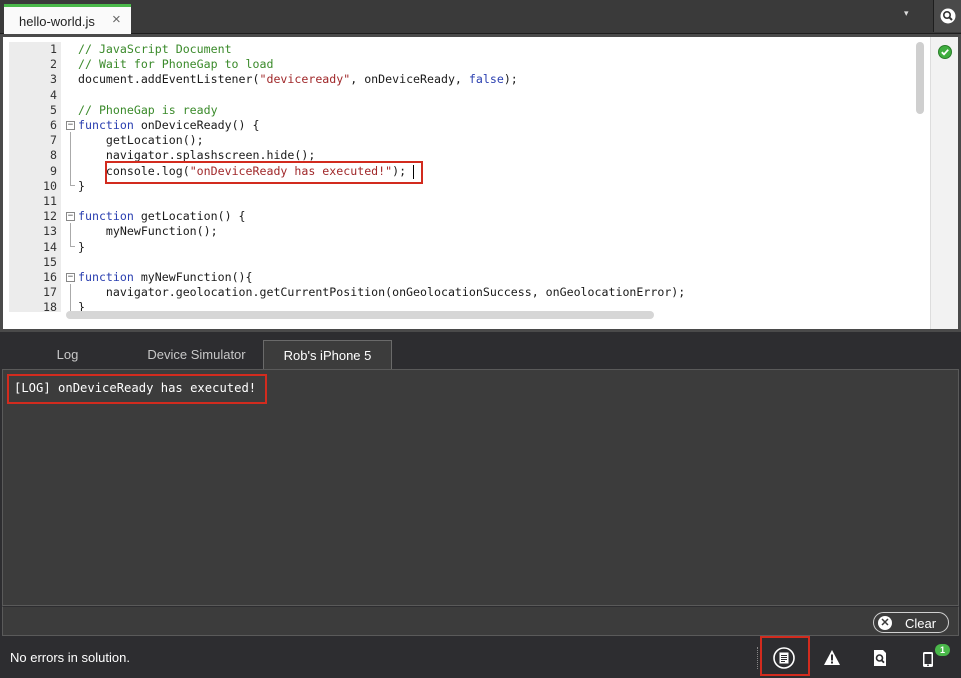 The width and height of the screenshot is (961, 678). I want to click on clear-button: ✕ Clear, so click(911, 622).